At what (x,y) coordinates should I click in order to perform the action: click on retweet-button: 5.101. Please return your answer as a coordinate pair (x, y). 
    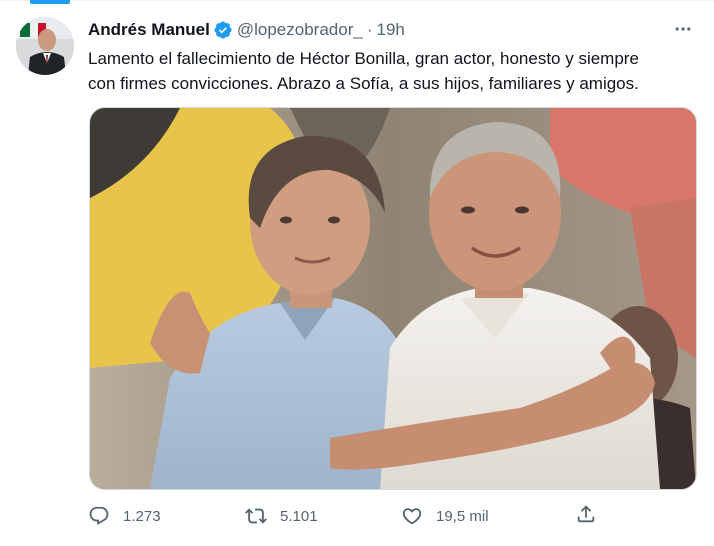
    Looking at the image, I should click on (281, 516).